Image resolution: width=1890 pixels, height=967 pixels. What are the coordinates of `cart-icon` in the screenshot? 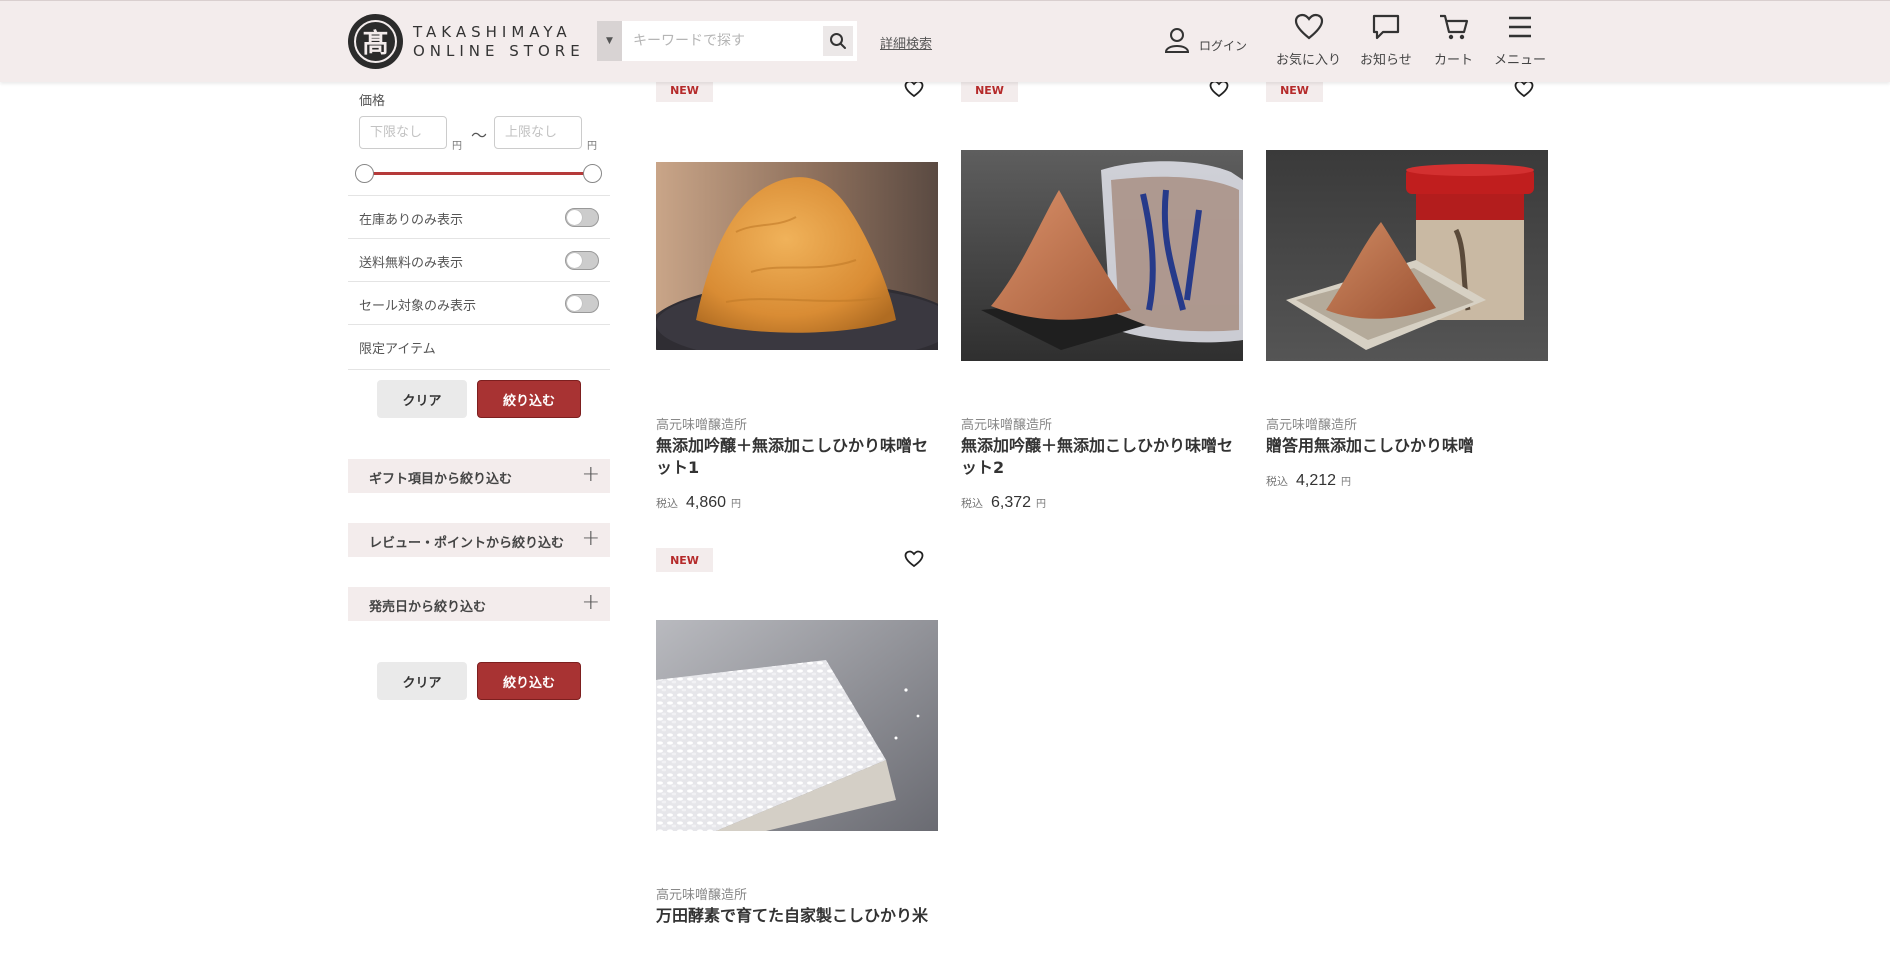 It's located at (1454, 29).